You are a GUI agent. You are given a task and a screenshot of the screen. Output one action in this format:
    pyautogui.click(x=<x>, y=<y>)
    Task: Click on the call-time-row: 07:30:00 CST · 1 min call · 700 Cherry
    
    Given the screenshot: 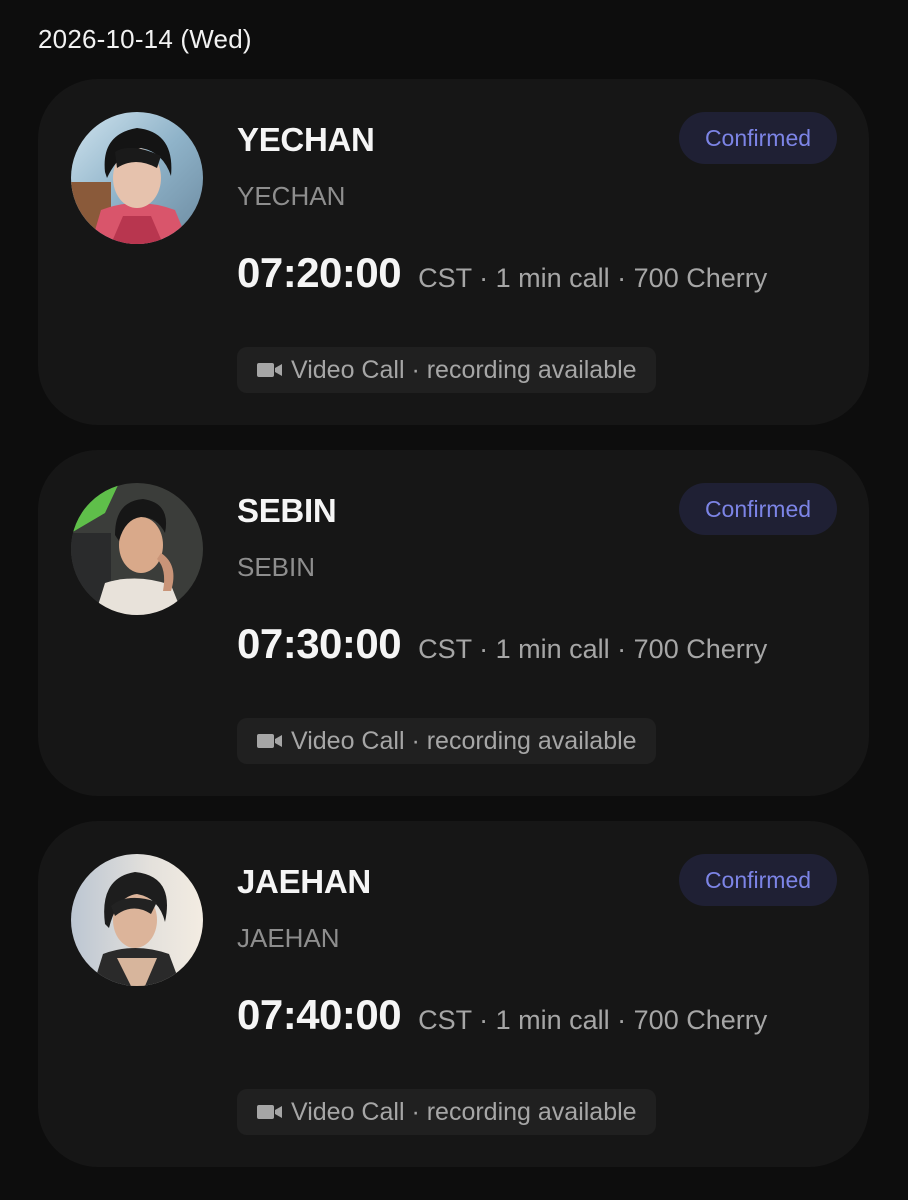 What is the action you would take?
    pyautogui.click(x=502, y=644)
    